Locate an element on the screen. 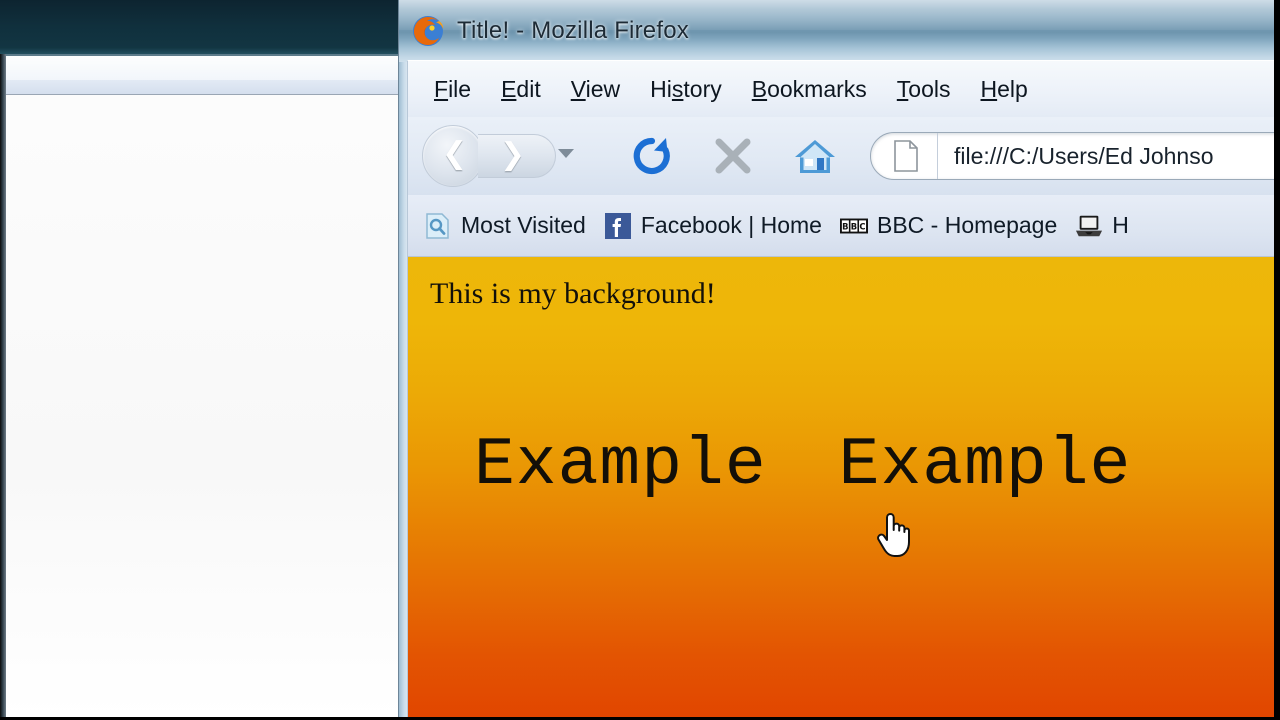 The width and height of the screenshot is (1280, 720). svg-text: C is located at coordinates (862, 226).